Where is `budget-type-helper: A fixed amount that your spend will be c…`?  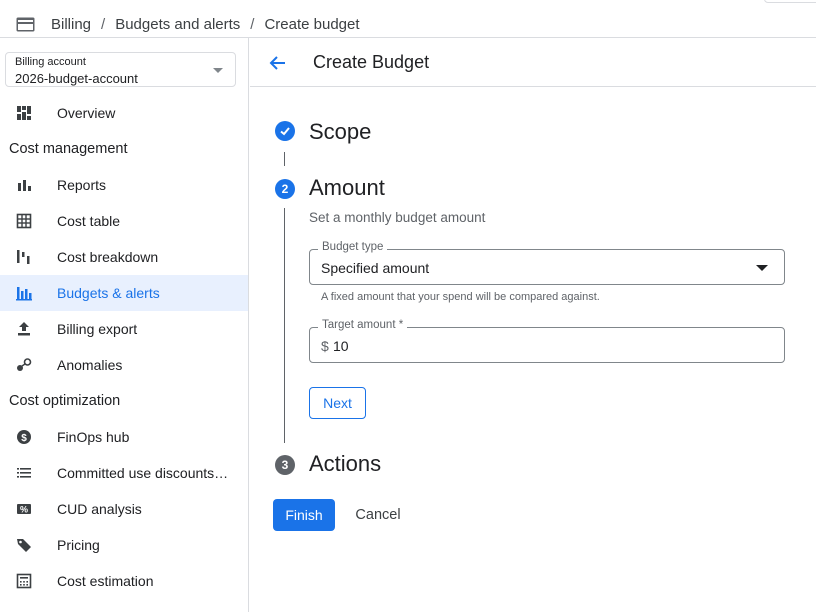 budget-type-helper: A fixed amount that your spend will be c… is located at coordinates (460, 297).